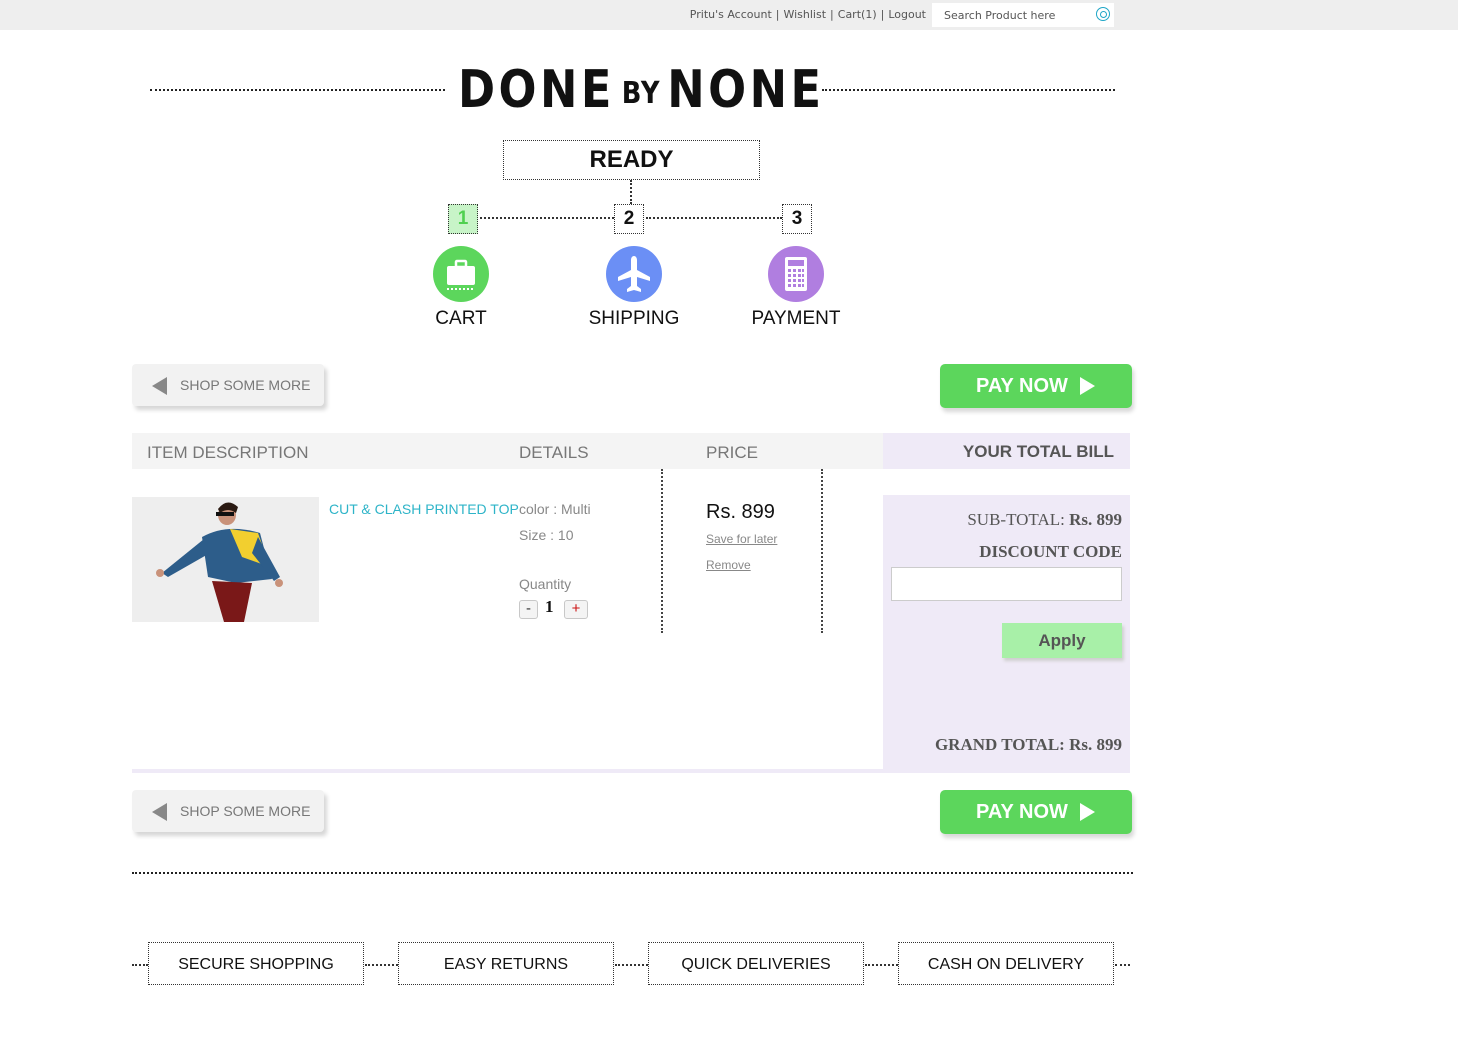 This screenshot has width=1458, height=1045. Describe the element at coordinates (796, 318) in the screenshot. I see `step-label-payment: PAYMENT` at that location.